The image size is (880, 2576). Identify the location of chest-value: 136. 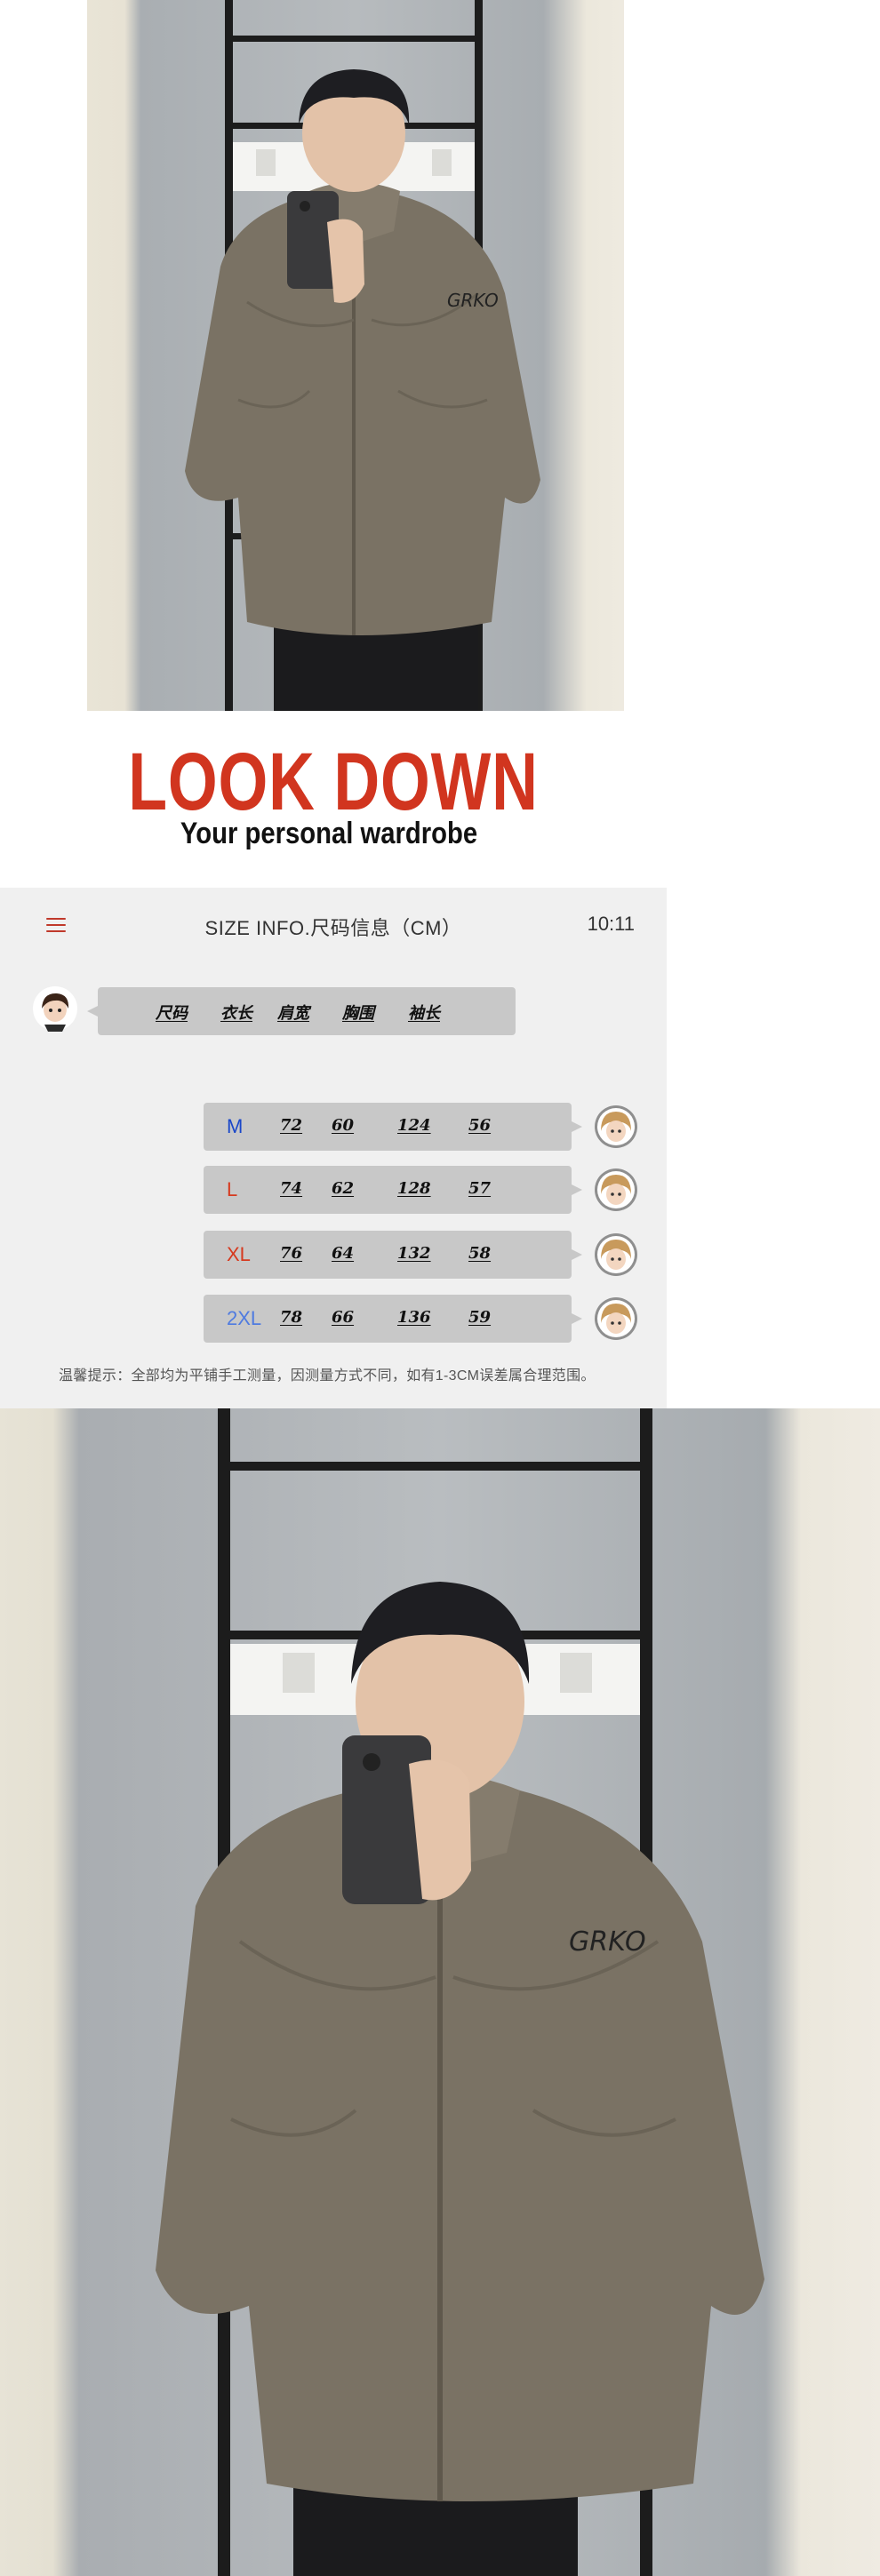
(414, 1317).